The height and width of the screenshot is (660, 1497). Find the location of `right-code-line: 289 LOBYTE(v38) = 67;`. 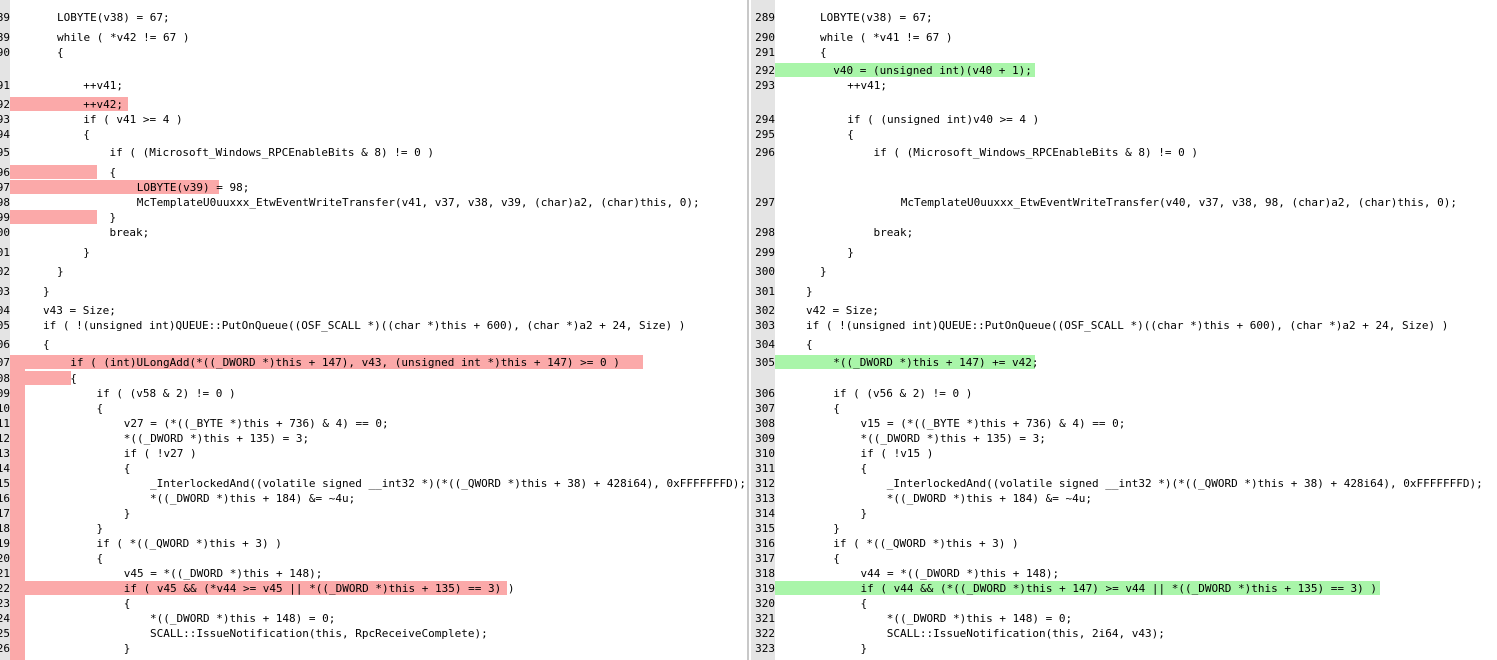

right-code-line: 289 LOBYTE(v38) = 67; is located at coordinates (1123, 17).